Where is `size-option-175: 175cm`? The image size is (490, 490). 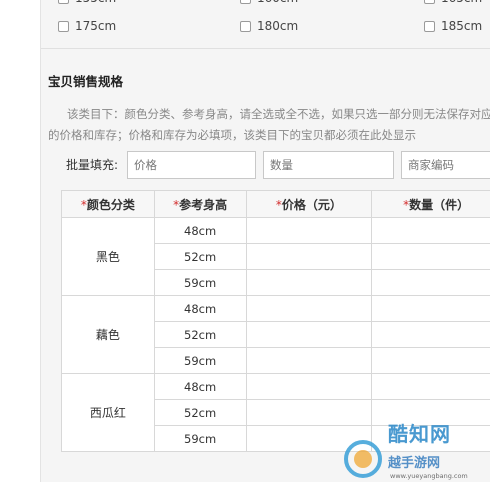
size-option-175: 175cm is located at coordinates (87, 26).